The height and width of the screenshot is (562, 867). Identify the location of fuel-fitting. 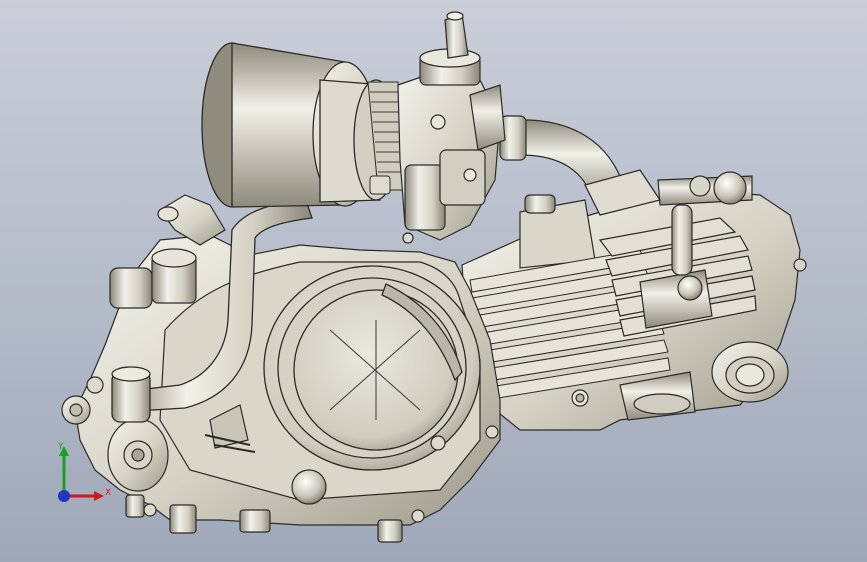
(540, 204).